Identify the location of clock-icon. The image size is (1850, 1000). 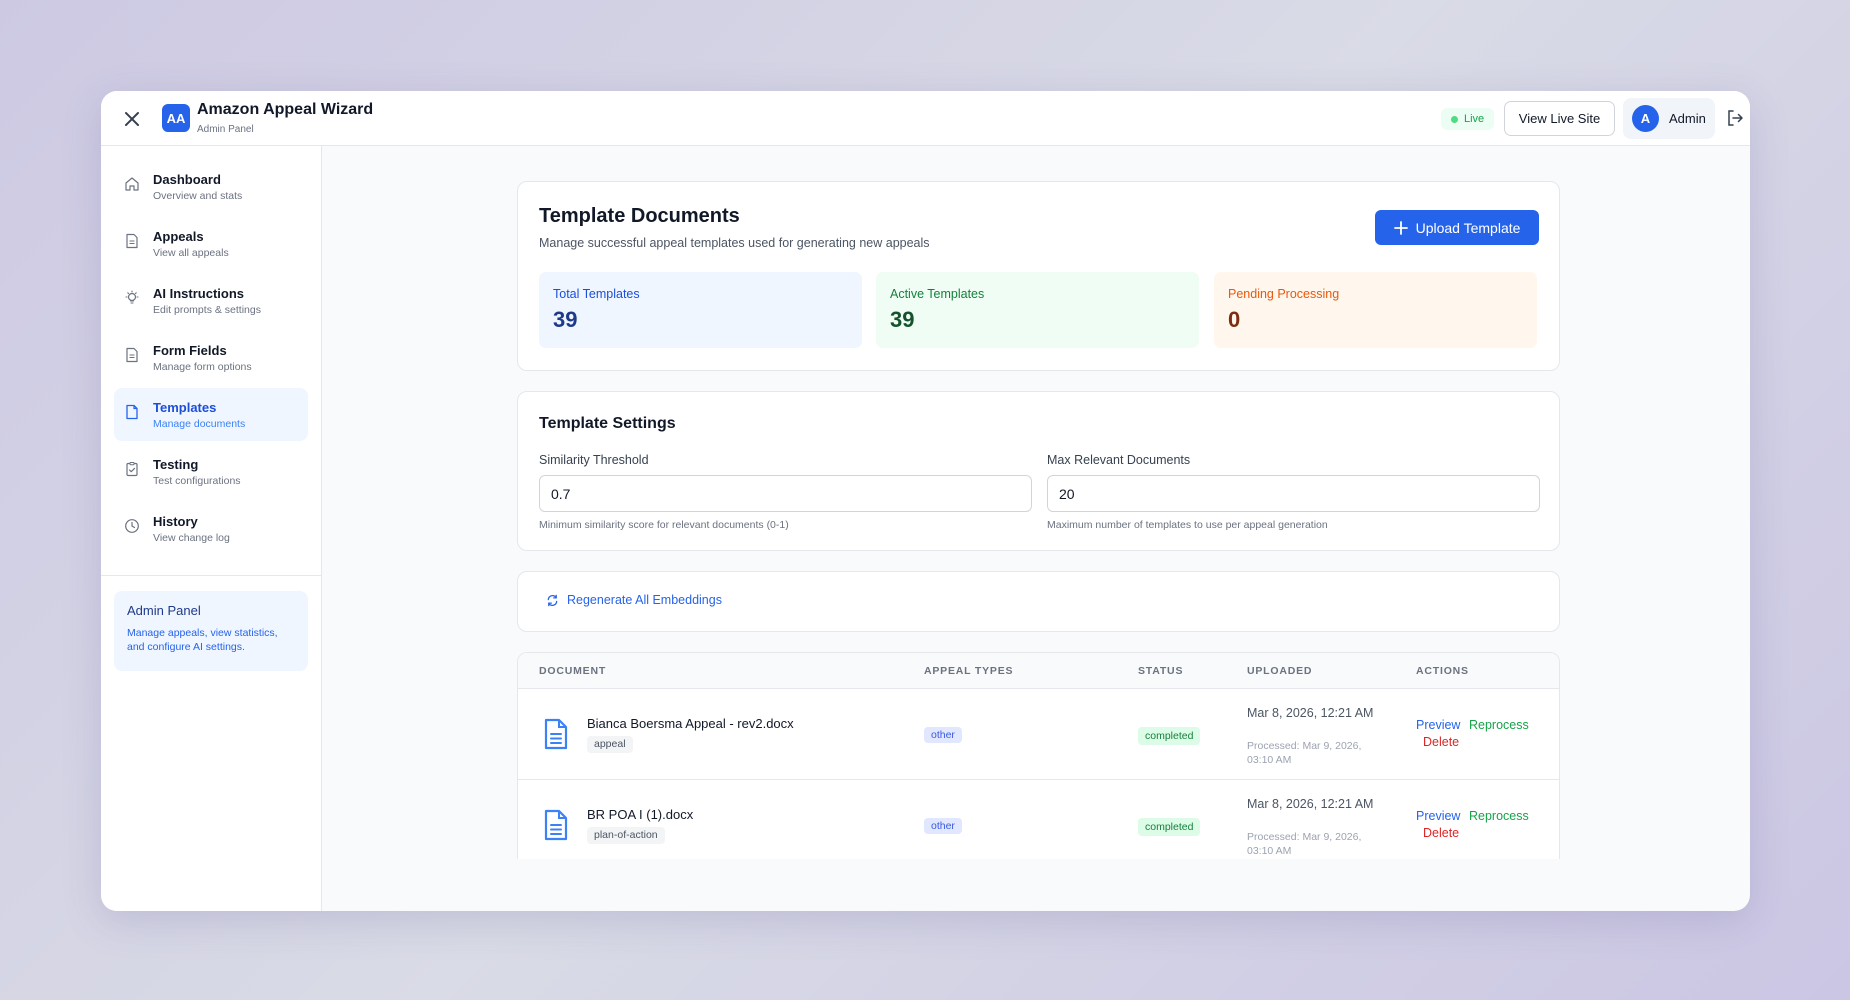
(132, 526).